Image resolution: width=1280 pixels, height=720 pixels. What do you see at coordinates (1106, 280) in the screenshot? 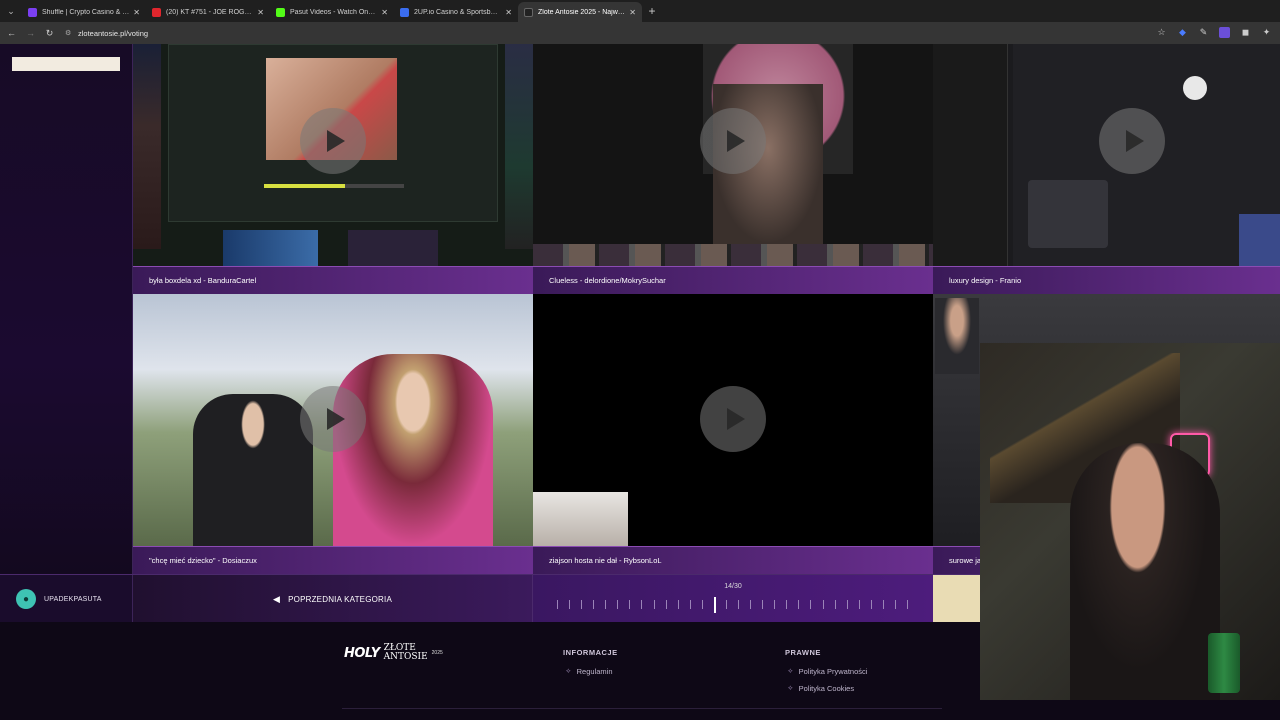
I see `card-caption: luxury design - Franio` at bounding box center [1106, 280].